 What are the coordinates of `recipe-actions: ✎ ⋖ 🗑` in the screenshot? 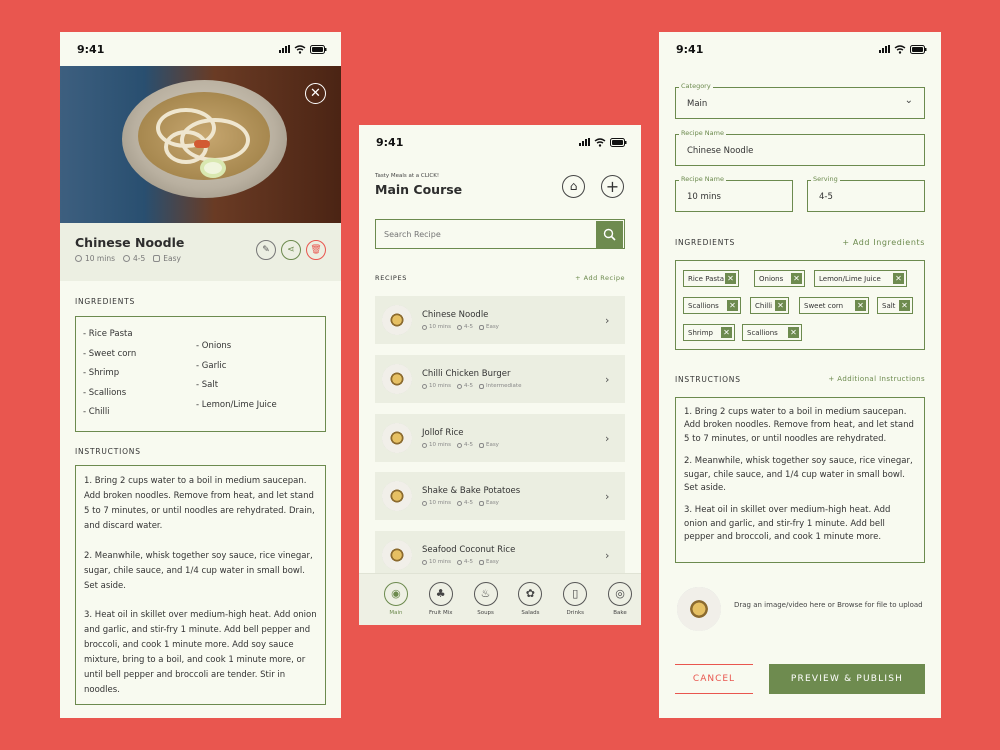 It's located at (291, 250).